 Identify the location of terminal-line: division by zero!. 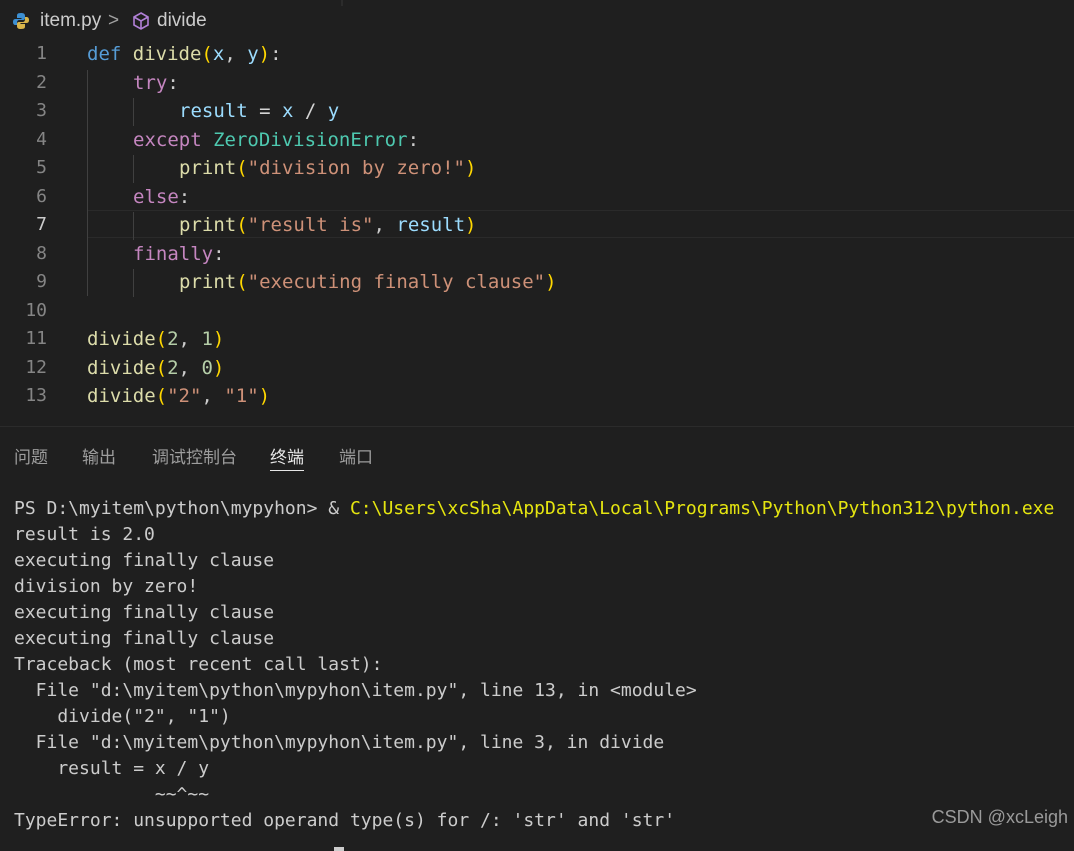
(106, 586).